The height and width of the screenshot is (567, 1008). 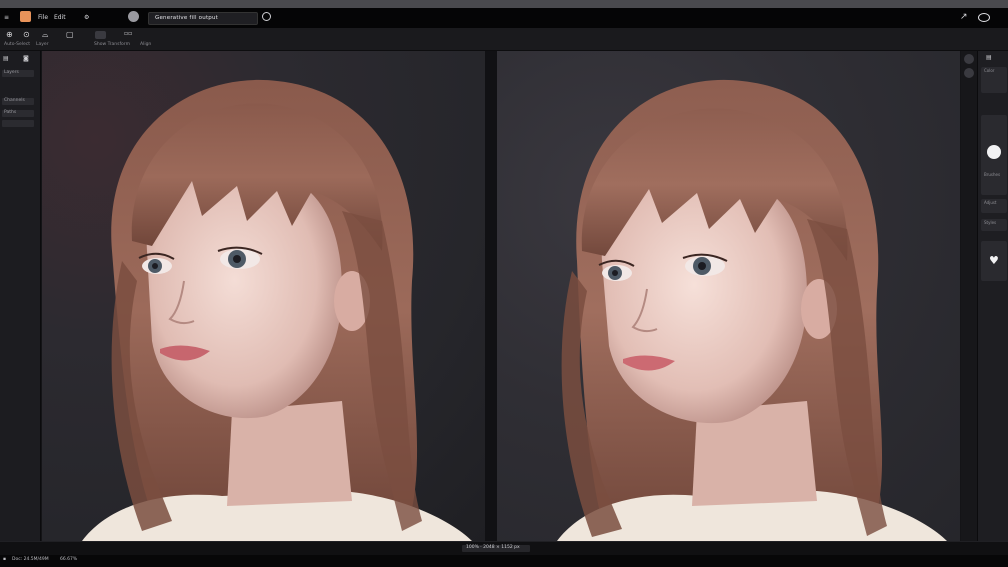 I want to click on left-panel: ▤ ◙ Layers Channels Paths, so click(x=20, y=296).